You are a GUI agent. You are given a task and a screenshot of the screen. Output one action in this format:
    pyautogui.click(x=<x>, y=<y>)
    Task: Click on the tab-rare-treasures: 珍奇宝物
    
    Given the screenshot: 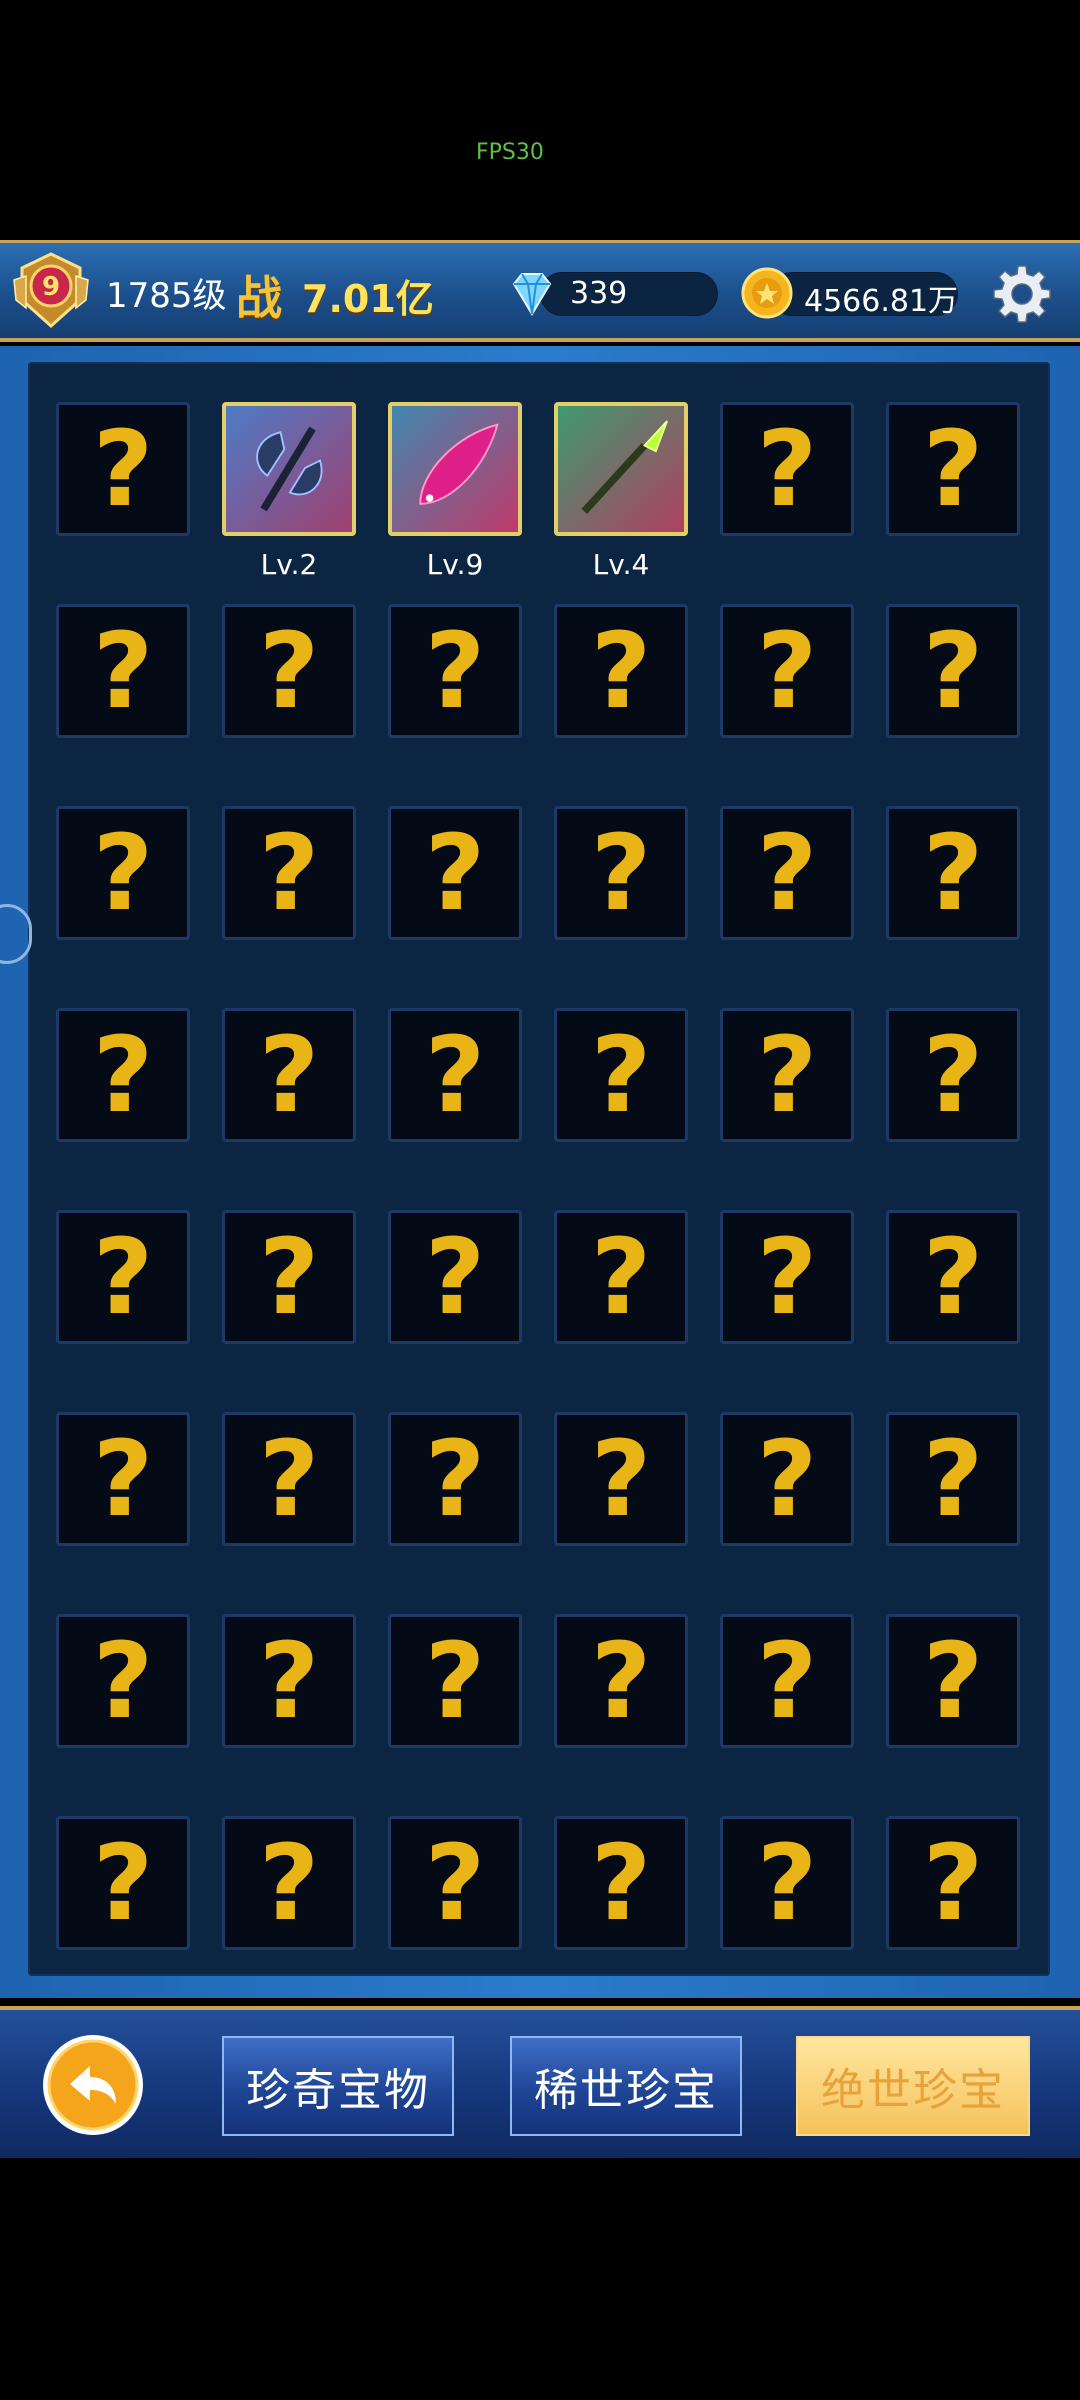 What is the action you would take?
    pyautogui.click(x=338, y=2086)
    